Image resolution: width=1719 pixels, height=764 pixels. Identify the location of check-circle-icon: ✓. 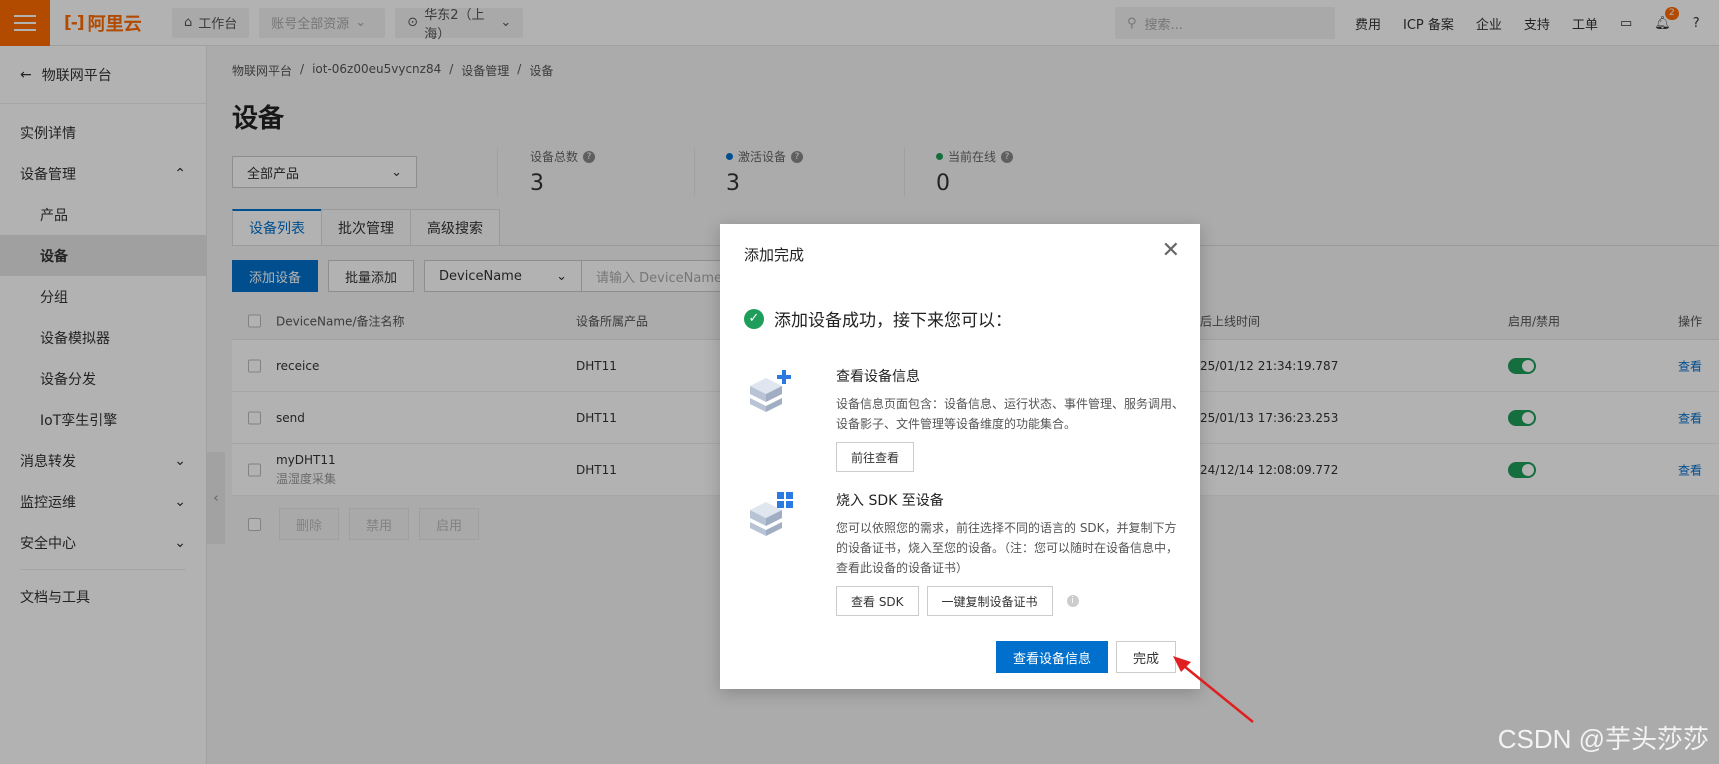
(754, 318).